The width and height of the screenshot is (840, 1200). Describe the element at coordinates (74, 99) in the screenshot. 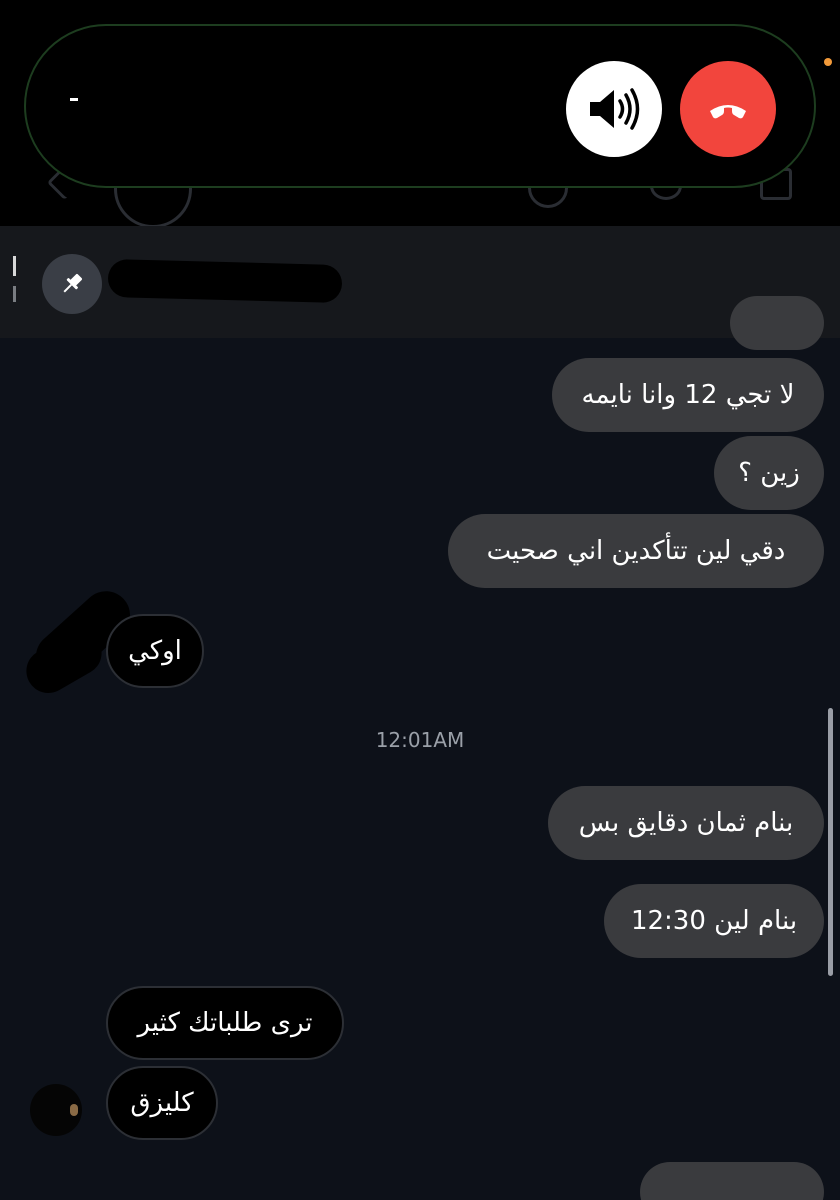

I see `caller-name-fragment` at that location.